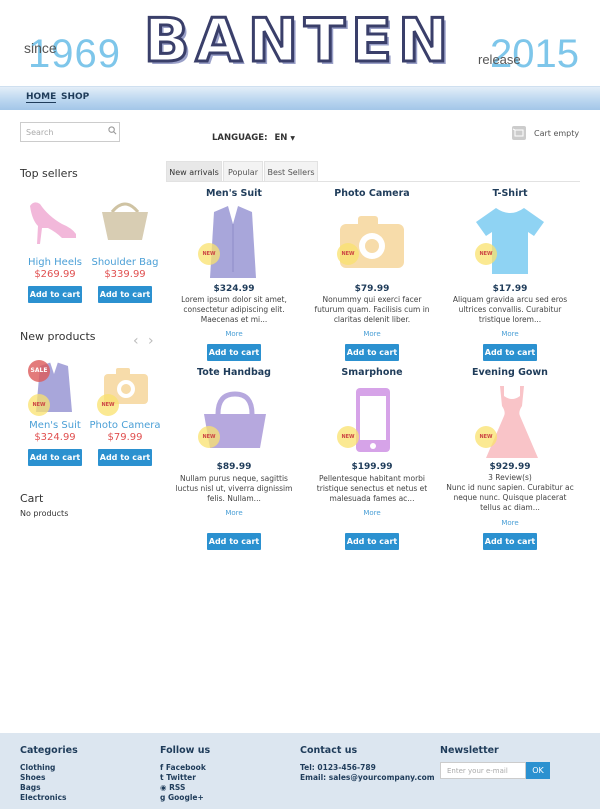  I want to click on new-products-title: New products, so click(58, 336).